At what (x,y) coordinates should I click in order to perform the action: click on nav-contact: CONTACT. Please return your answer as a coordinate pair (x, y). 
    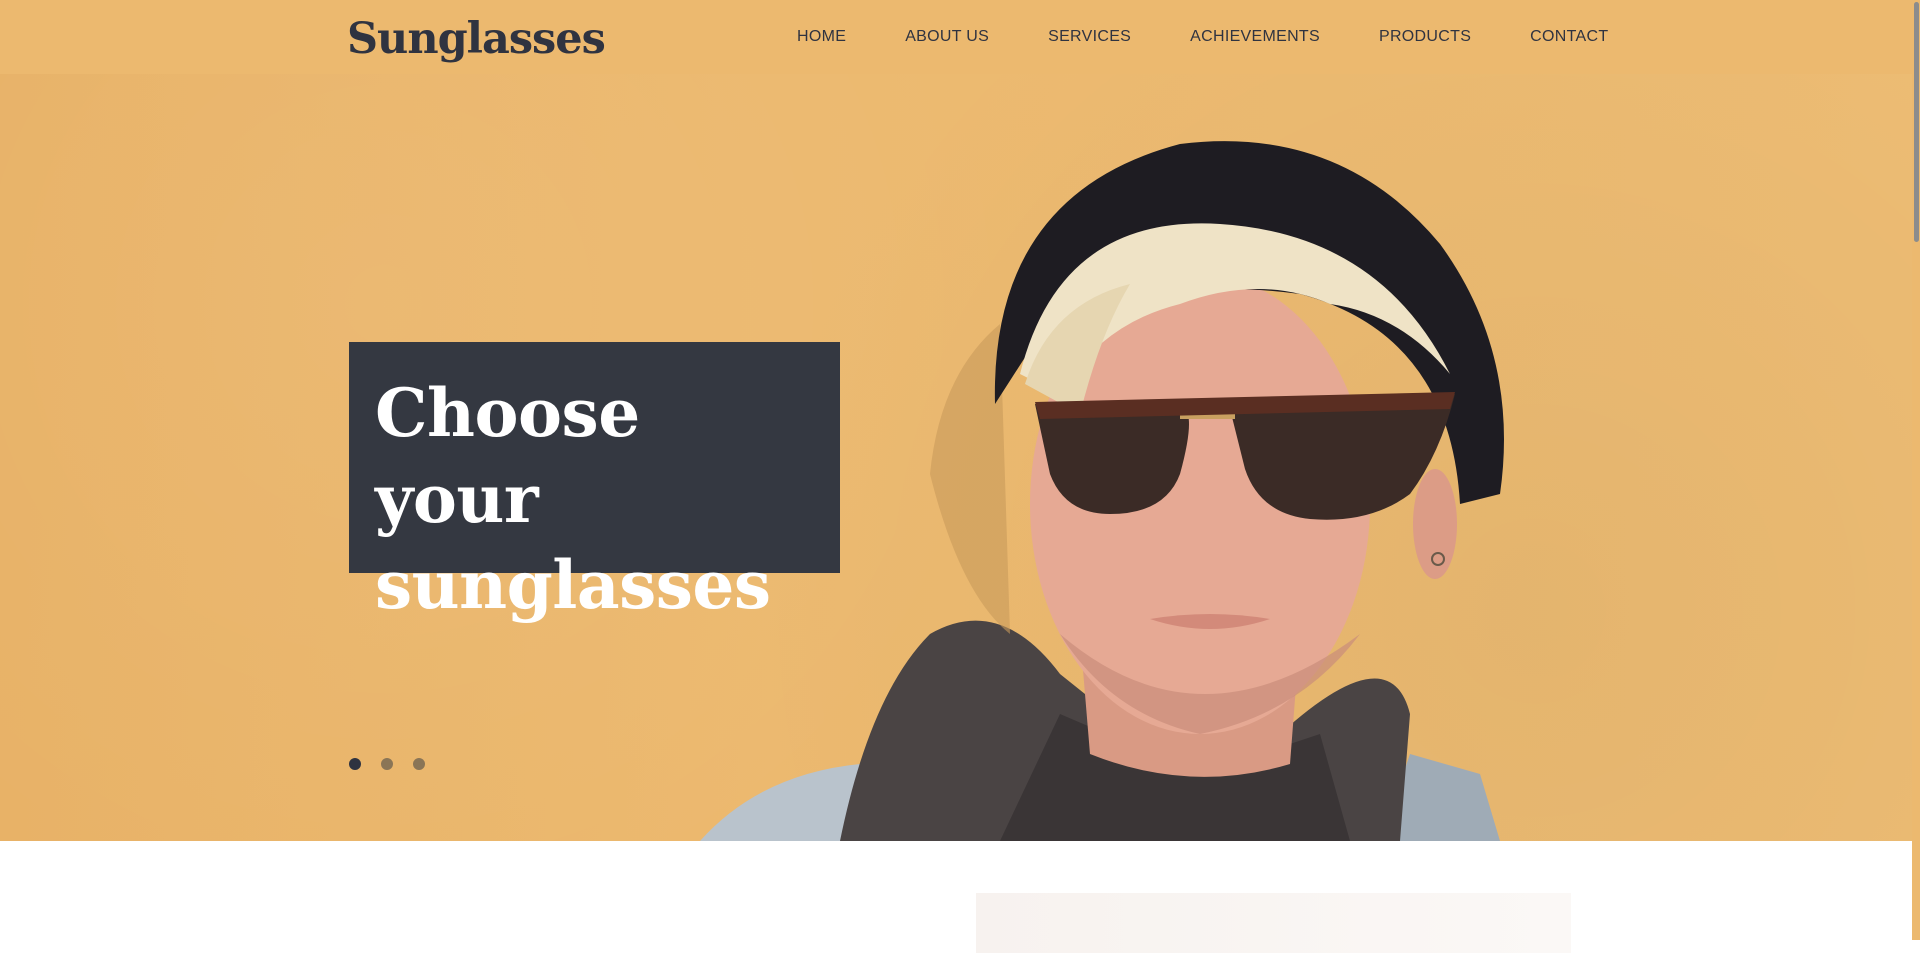
    Looking at the image, I should click on (1569, 37).